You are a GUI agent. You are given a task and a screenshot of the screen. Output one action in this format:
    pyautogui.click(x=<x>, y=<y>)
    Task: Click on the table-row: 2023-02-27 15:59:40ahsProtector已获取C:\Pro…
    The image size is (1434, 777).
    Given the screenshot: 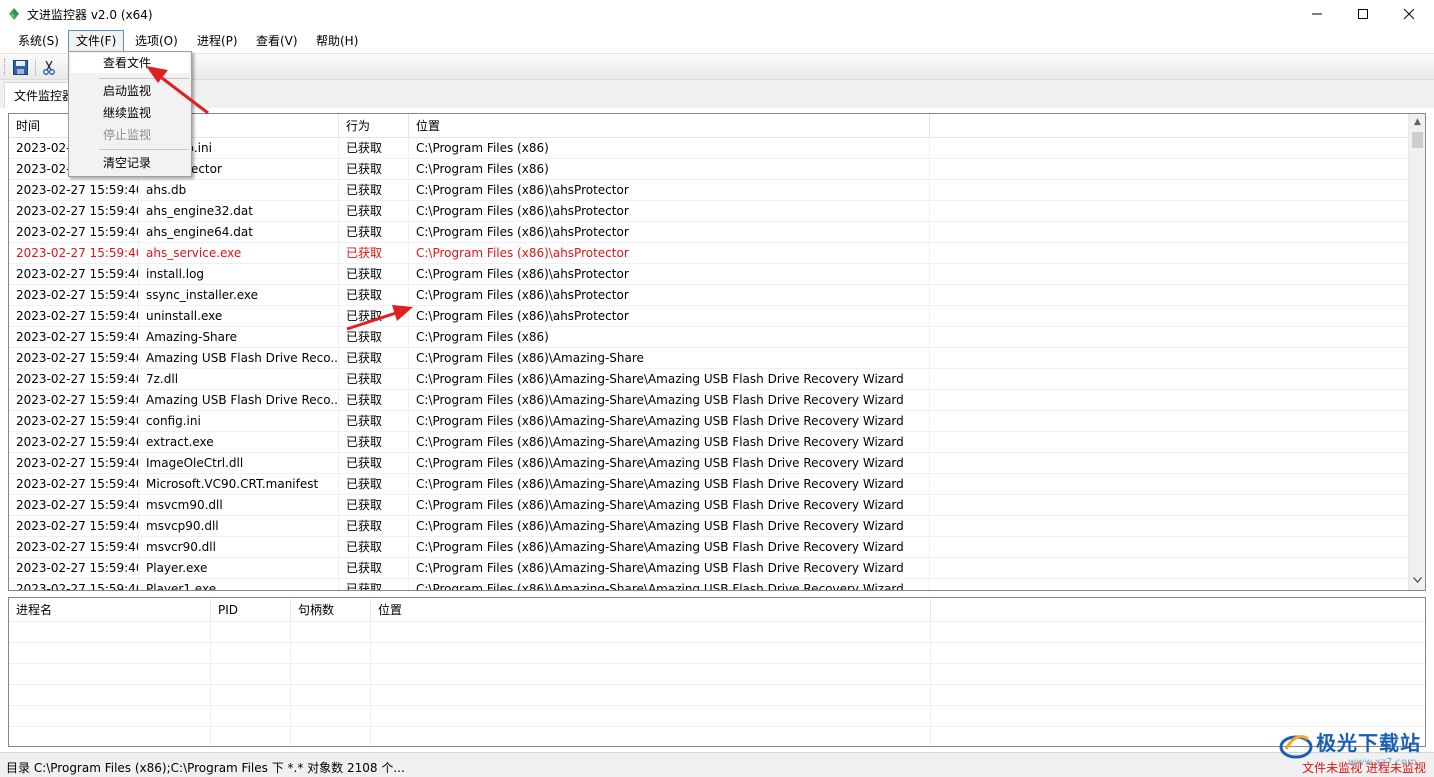 What is the action you would take?
    pyautogui.click(x=709, y=169)
    